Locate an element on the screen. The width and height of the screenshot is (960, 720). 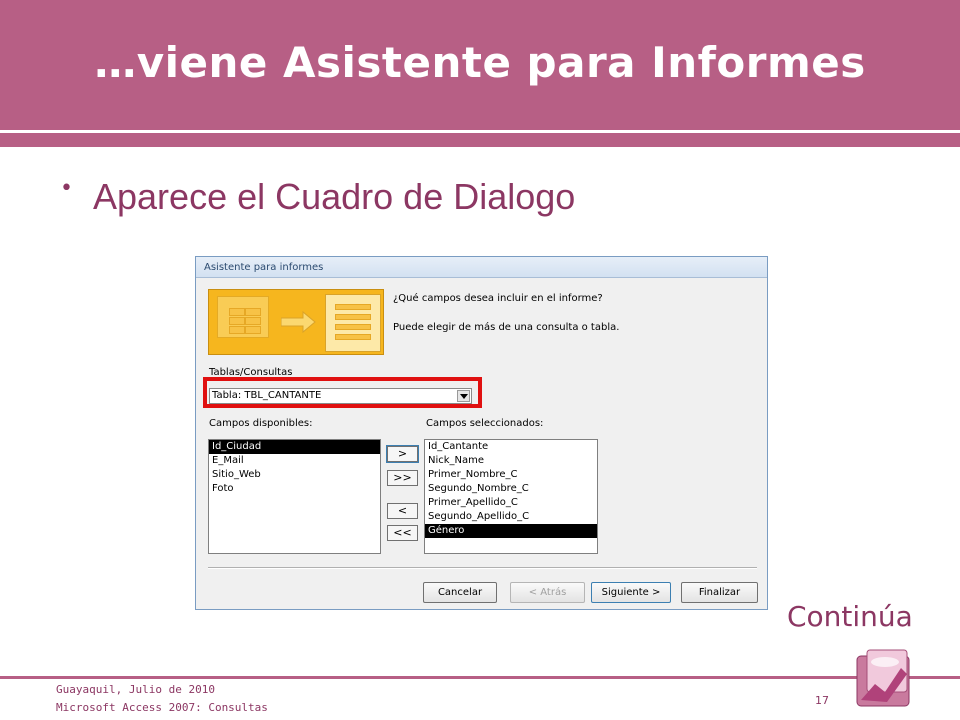
selected-fields-label: Campos seleccionados: is located at coordinates (485, 423).